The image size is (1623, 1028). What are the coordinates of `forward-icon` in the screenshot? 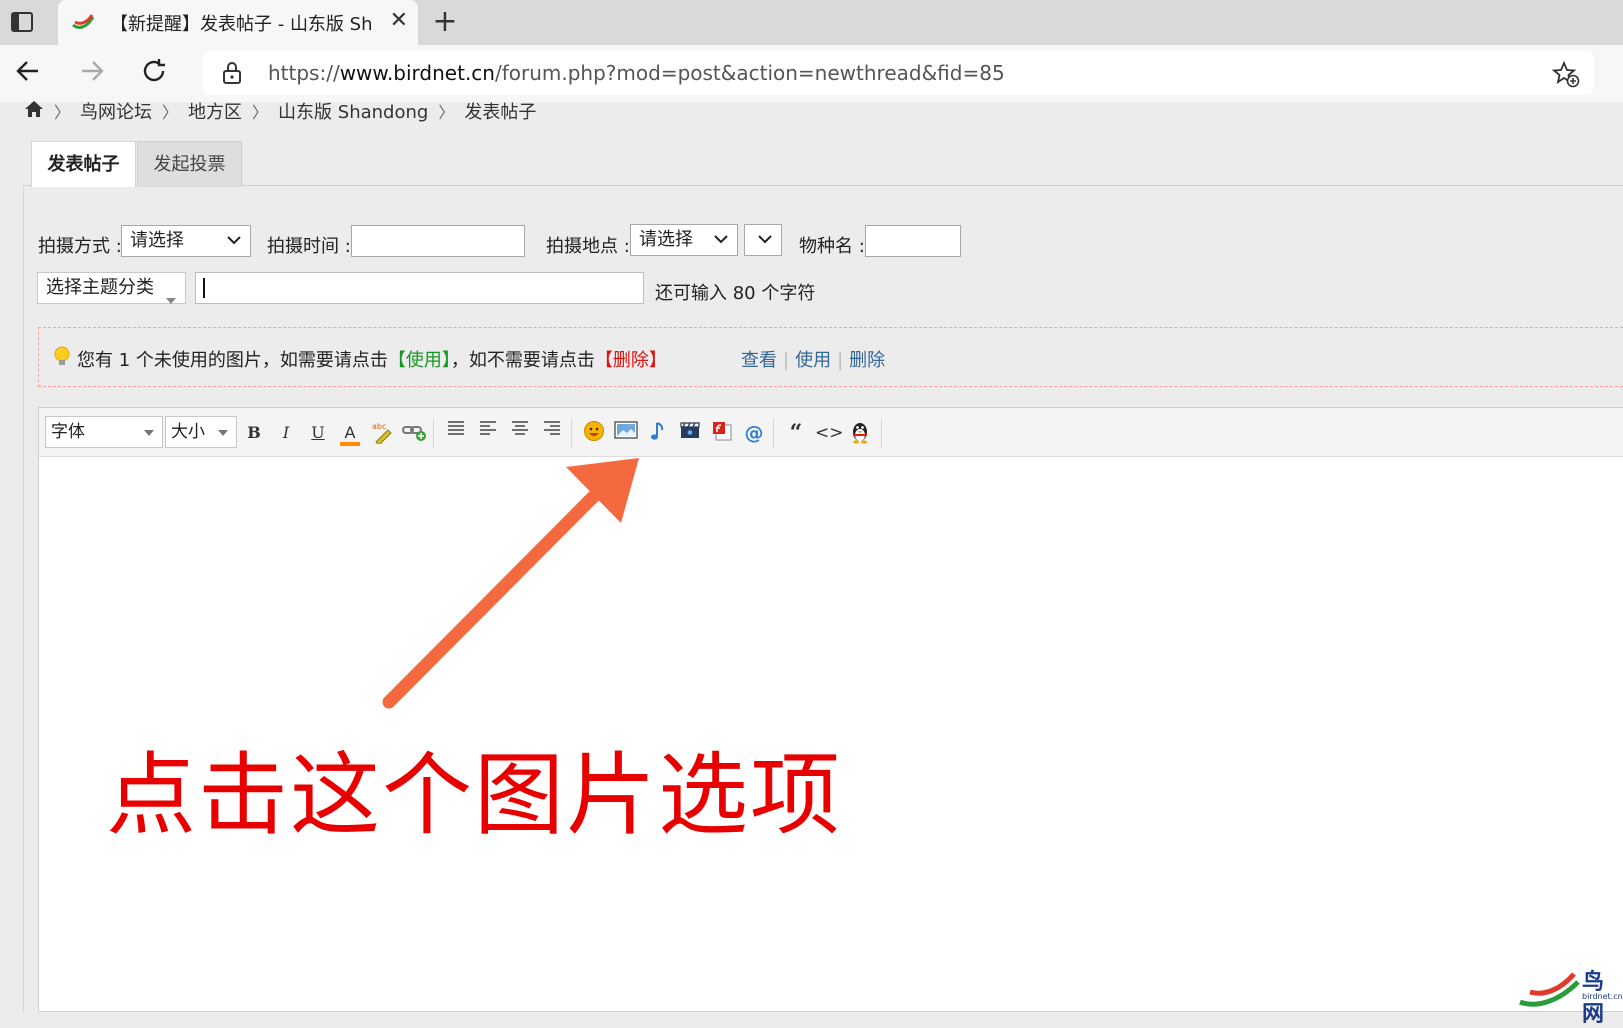 It's located at (92, 73).